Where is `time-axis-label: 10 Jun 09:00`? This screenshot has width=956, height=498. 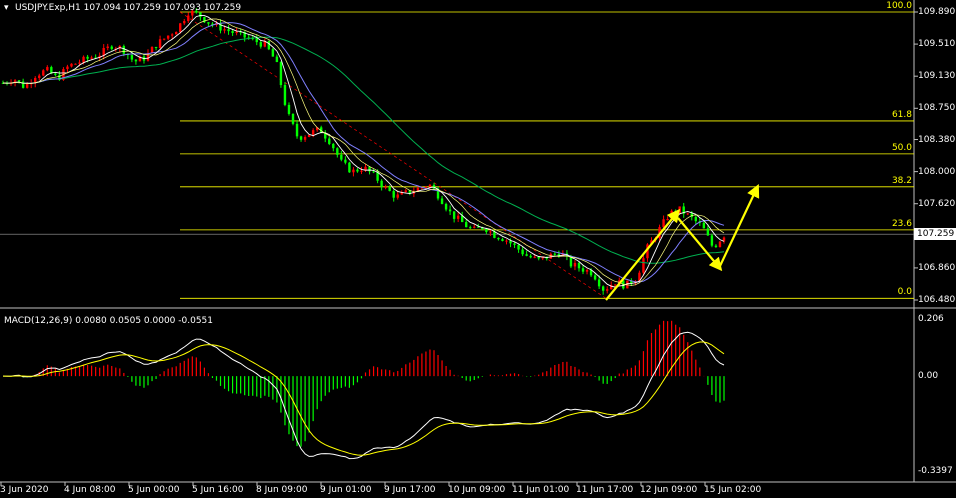 time-axis-label: 10 Jun 09:00 is located at coordinates (477, 490).